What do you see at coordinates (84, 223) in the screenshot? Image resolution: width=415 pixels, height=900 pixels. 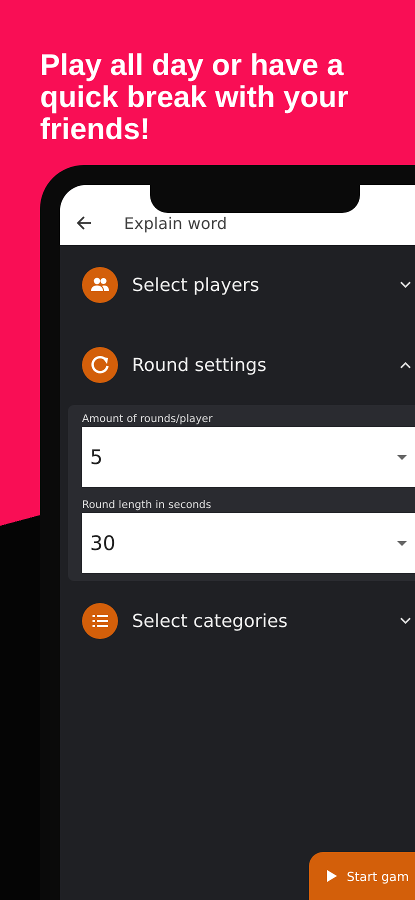 I see `back-icon` at bounding box center [84, 223].